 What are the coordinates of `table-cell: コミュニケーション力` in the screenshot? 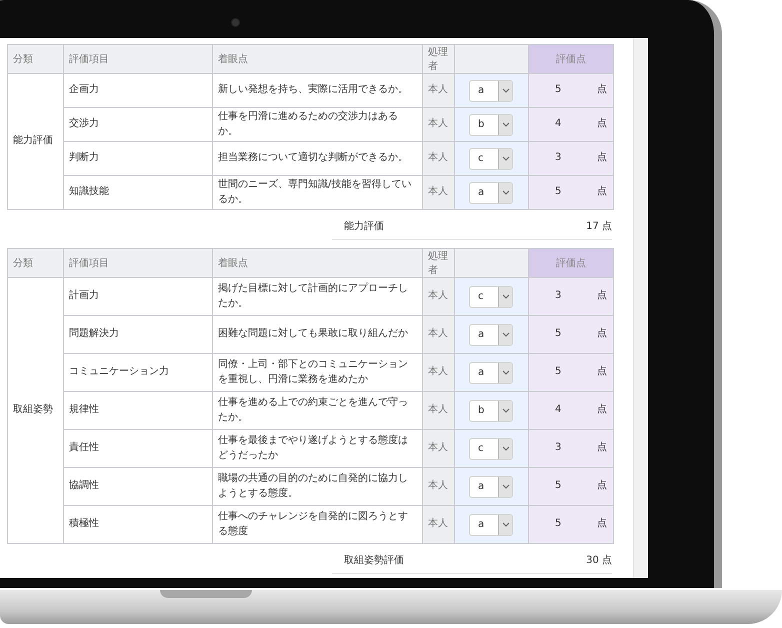 It's located at (138, 373).